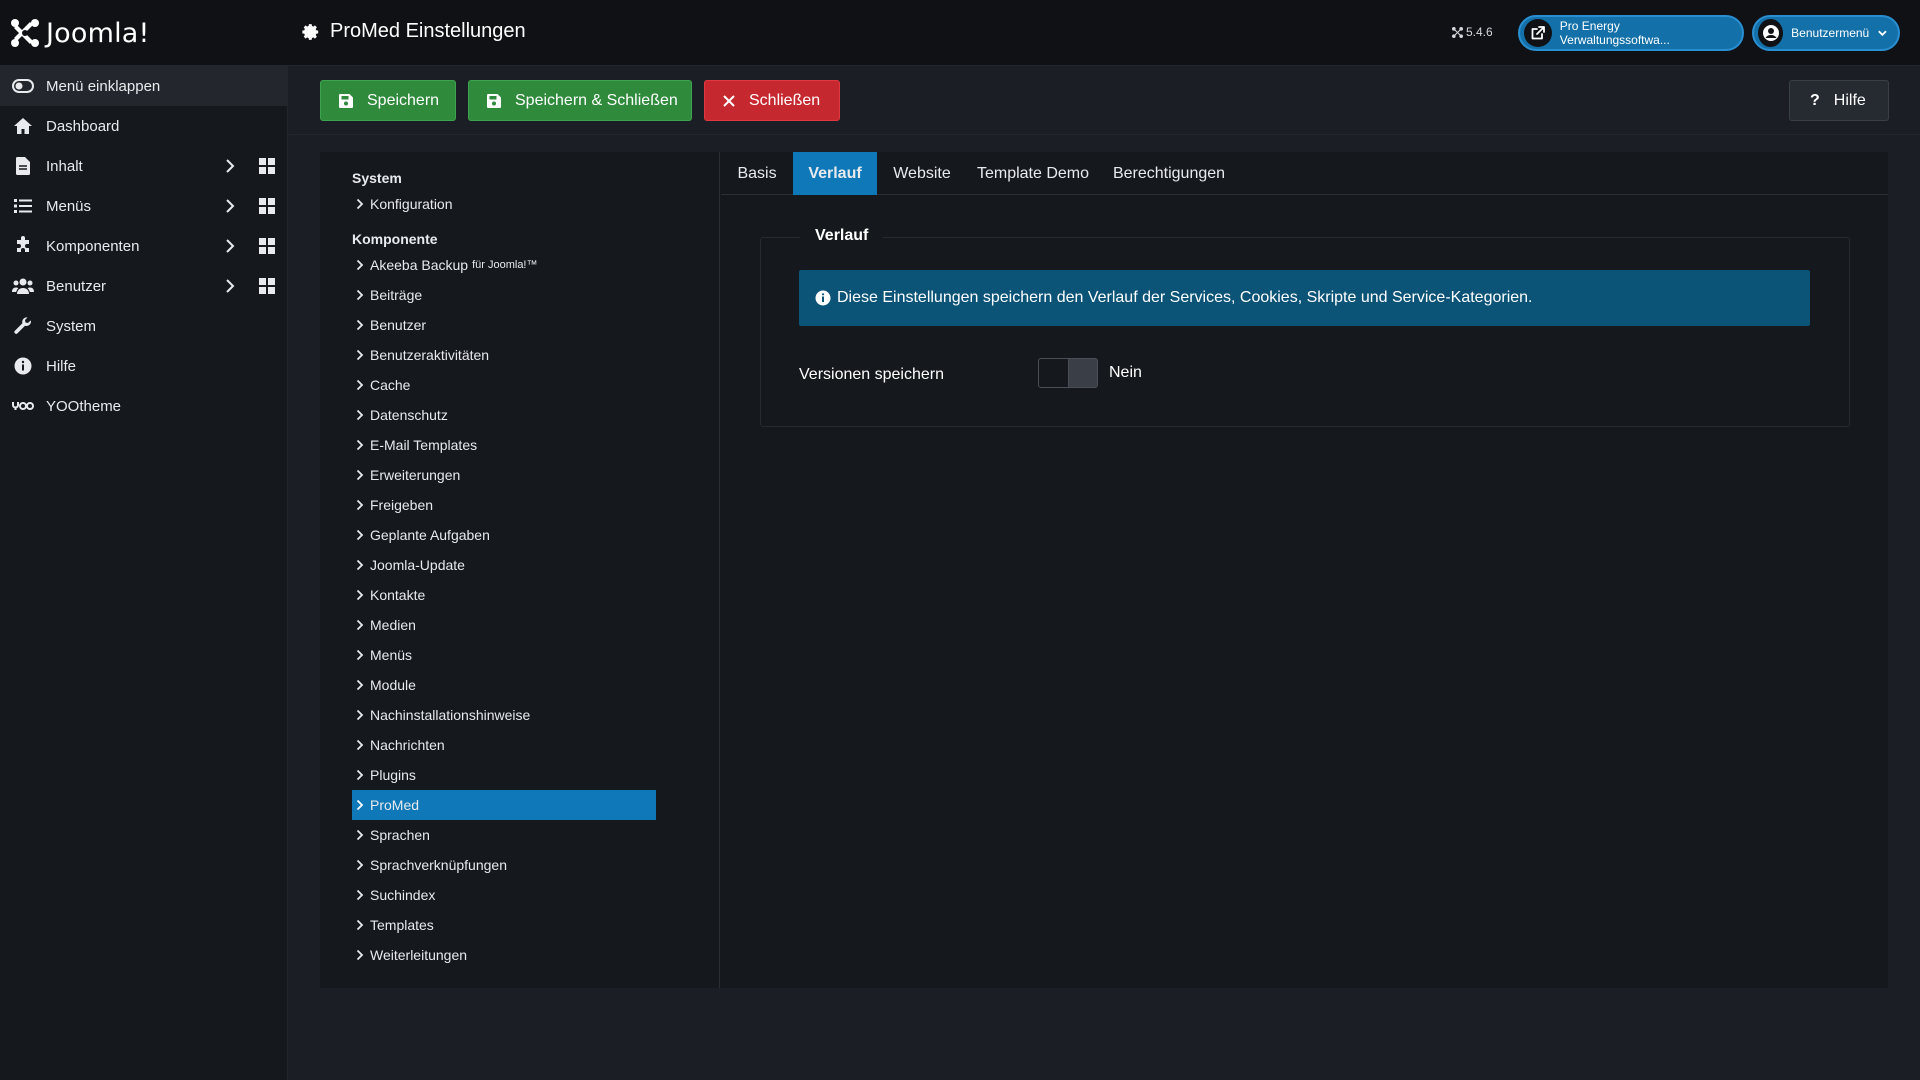  I want to click on sidebar-item-yootheme: YOOtheme, so click(144, 406).